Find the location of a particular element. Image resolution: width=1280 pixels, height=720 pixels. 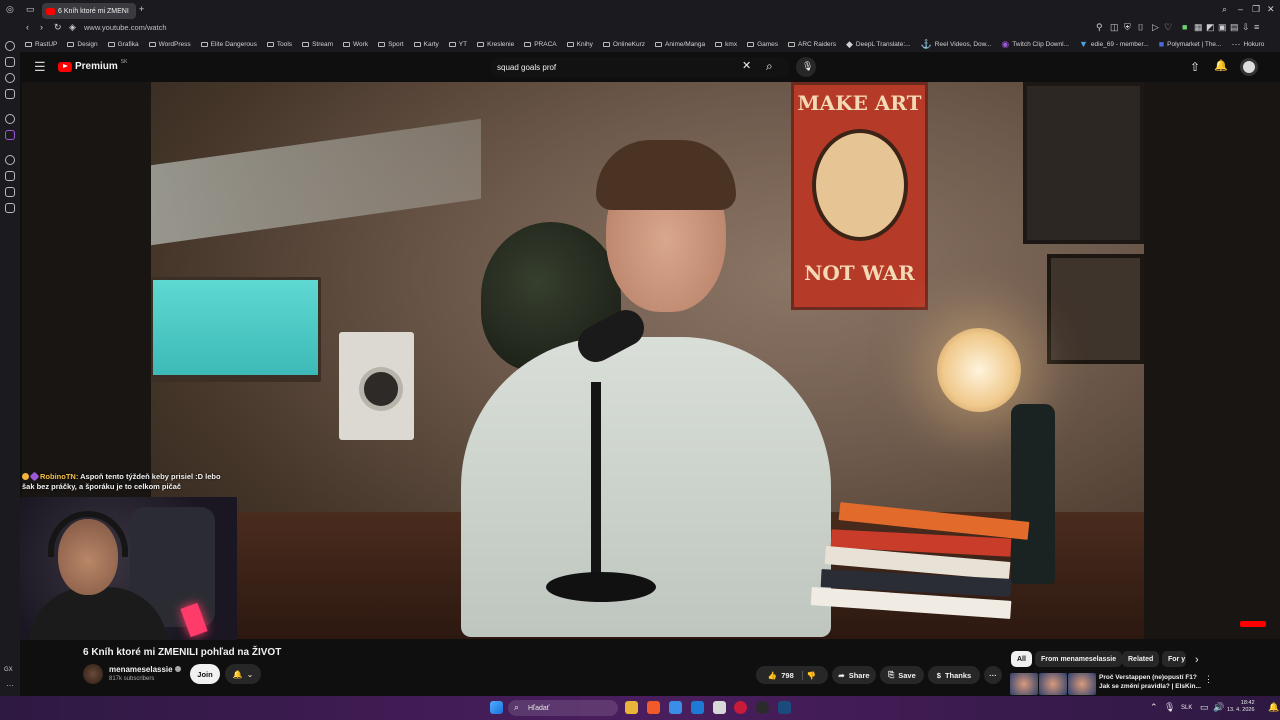

bookmark-folder: YT is located at coordinates (458, 44).